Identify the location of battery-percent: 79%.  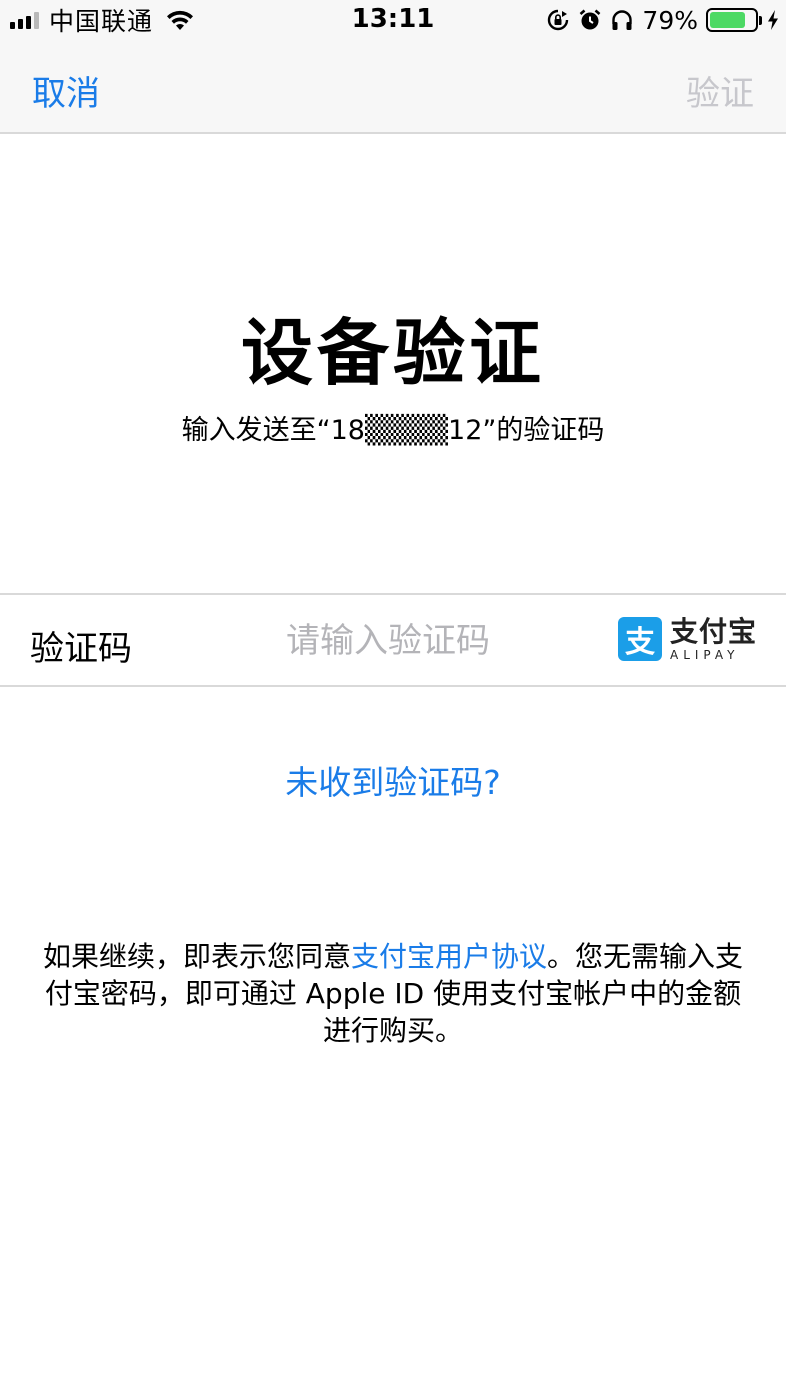
(670, 20).